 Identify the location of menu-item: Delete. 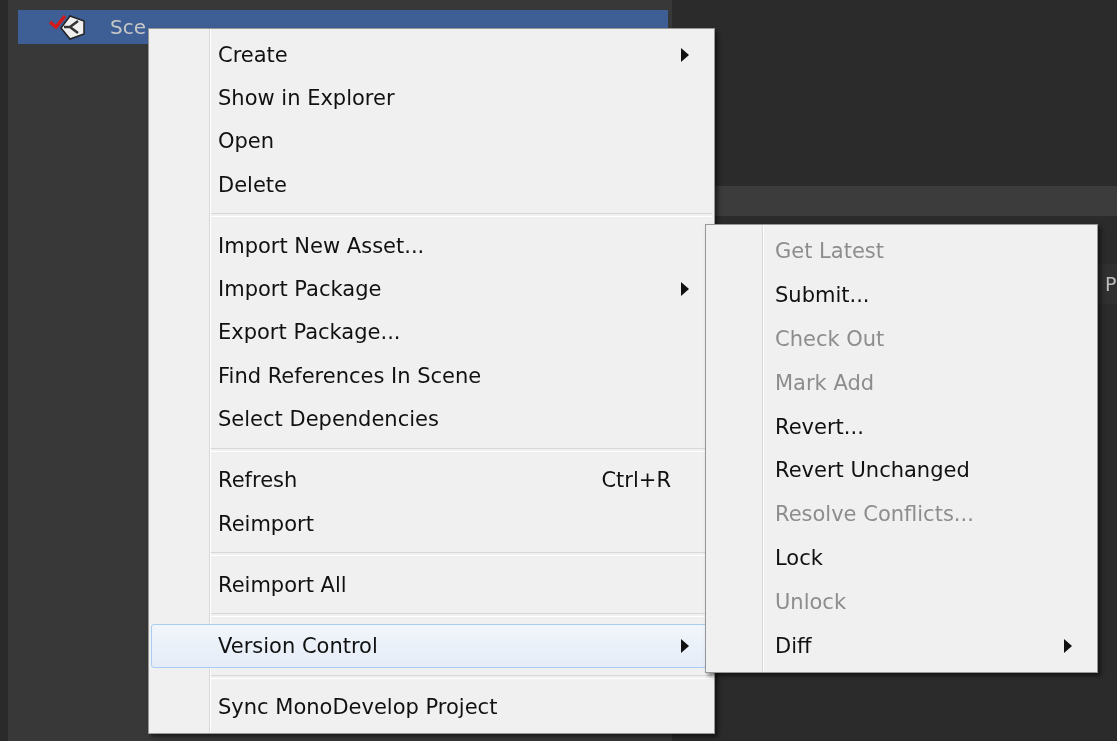
(431, 184).